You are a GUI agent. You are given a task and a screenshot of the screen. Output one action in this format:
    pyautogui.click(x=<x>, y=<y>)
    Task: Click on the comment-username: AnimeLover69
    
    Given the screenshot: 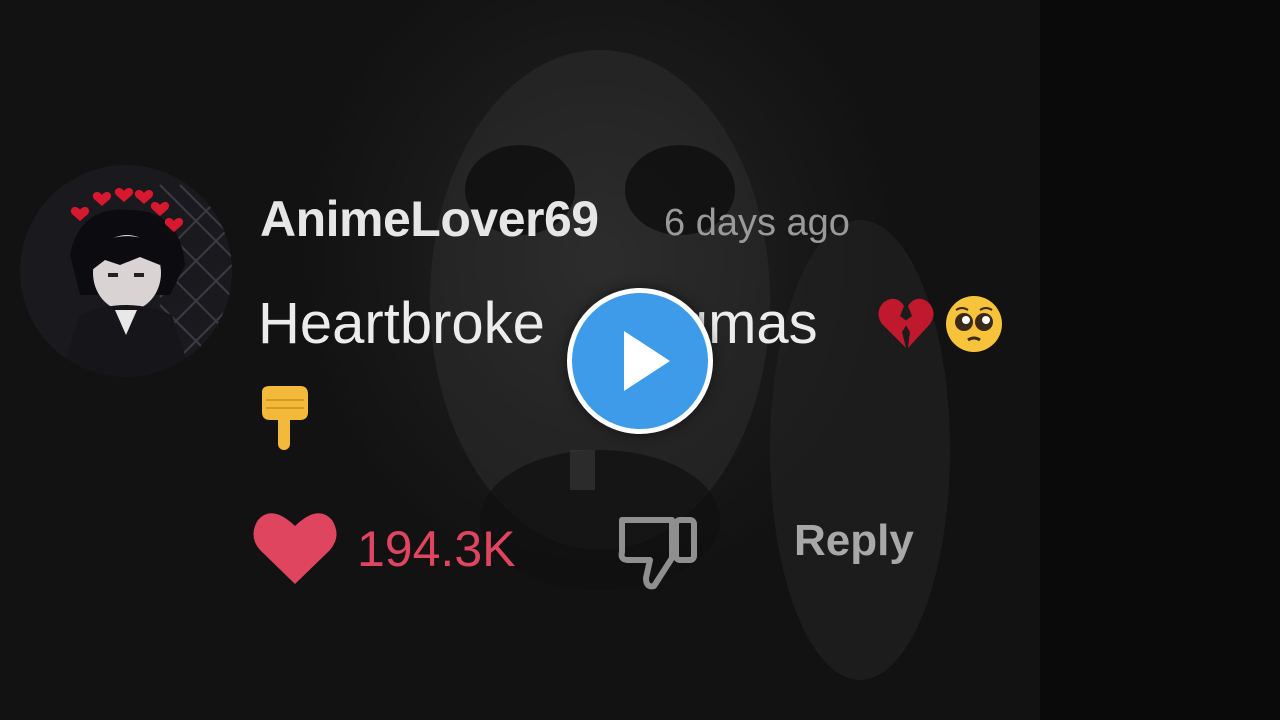 What is the action you would take?
    pyautogui.click(x=429, y=219)
    